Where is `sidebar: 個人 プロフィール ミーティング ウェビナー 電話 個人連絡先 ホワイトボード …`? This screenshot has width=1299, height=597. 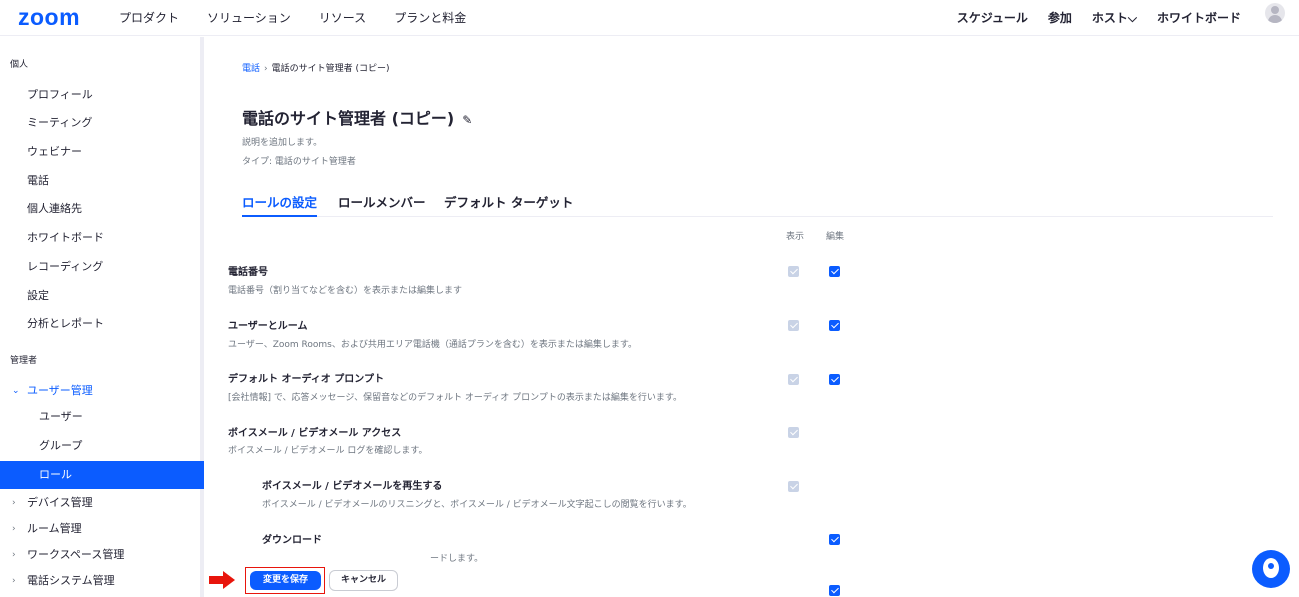 sidebar: 個人 プロフィール ミーティング ウェビナー 電話 個人連絡先 ホワイトボード … is located at coordinates (102, 317).